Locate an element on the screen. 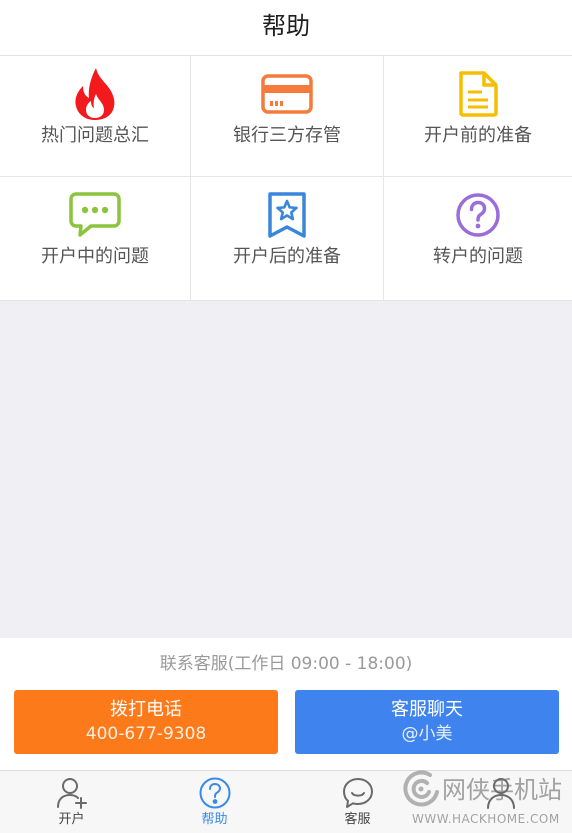 This screenshot has height=833, width=572. category-bank-custody: 银行三方存管 is located at coordinates (287, 116).